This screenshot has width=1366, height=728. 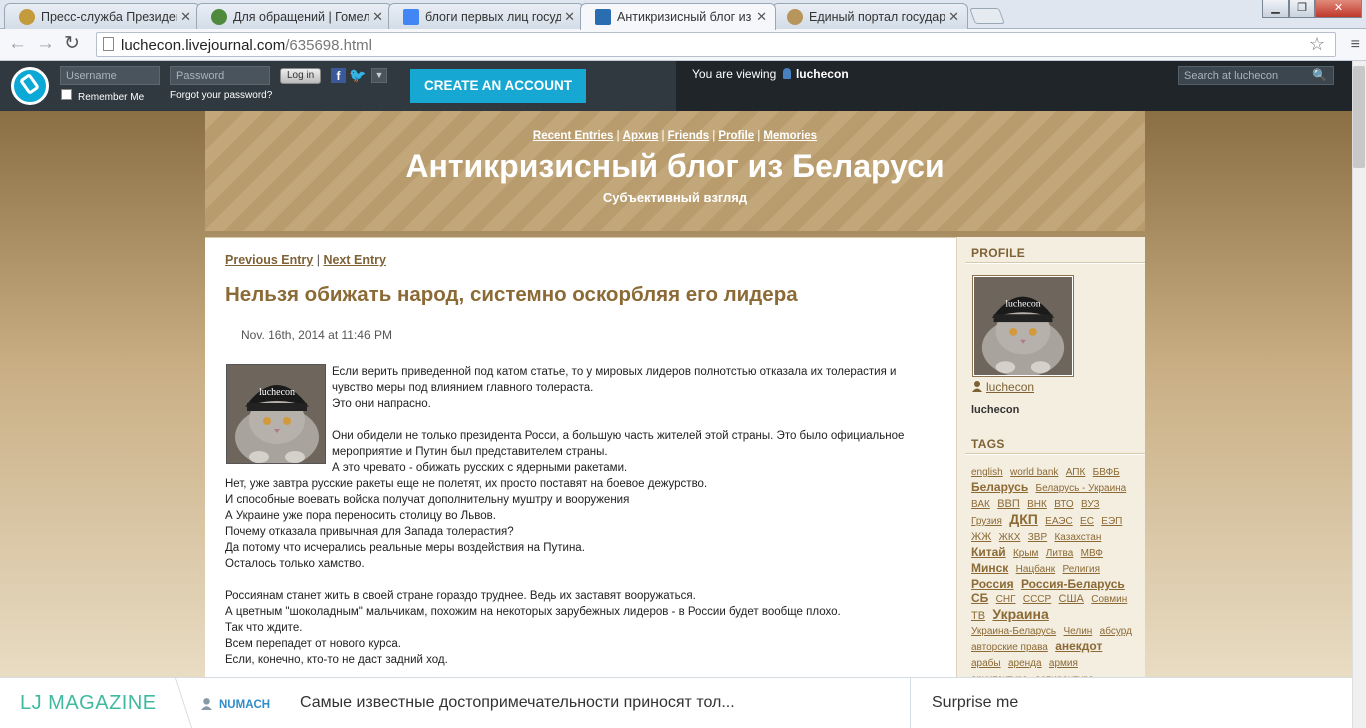 I want to click on username-input: Username, so click(x=110, y=75).